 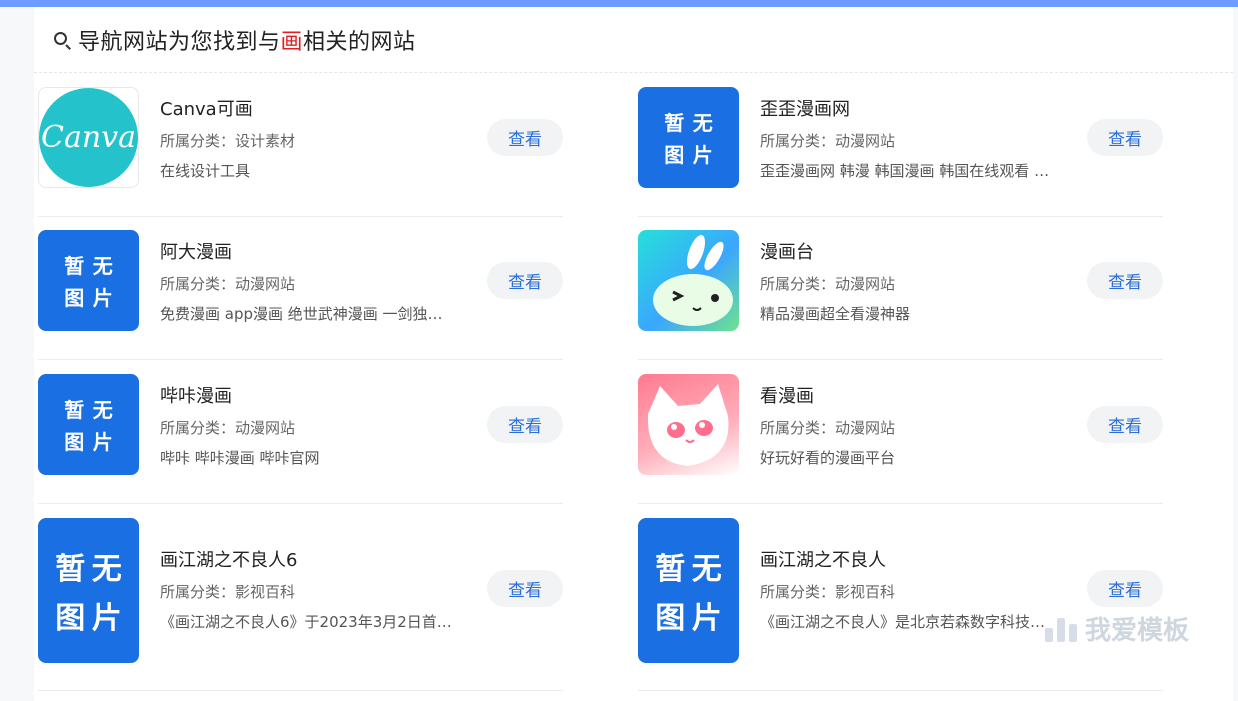 What do you see at coordinates (900, 295) in the screenshot?
I see `site-card: 漫画台 所属分类：动漫网站 精品漫画超全看漫神器 查看` at bounding box center [900, 295].